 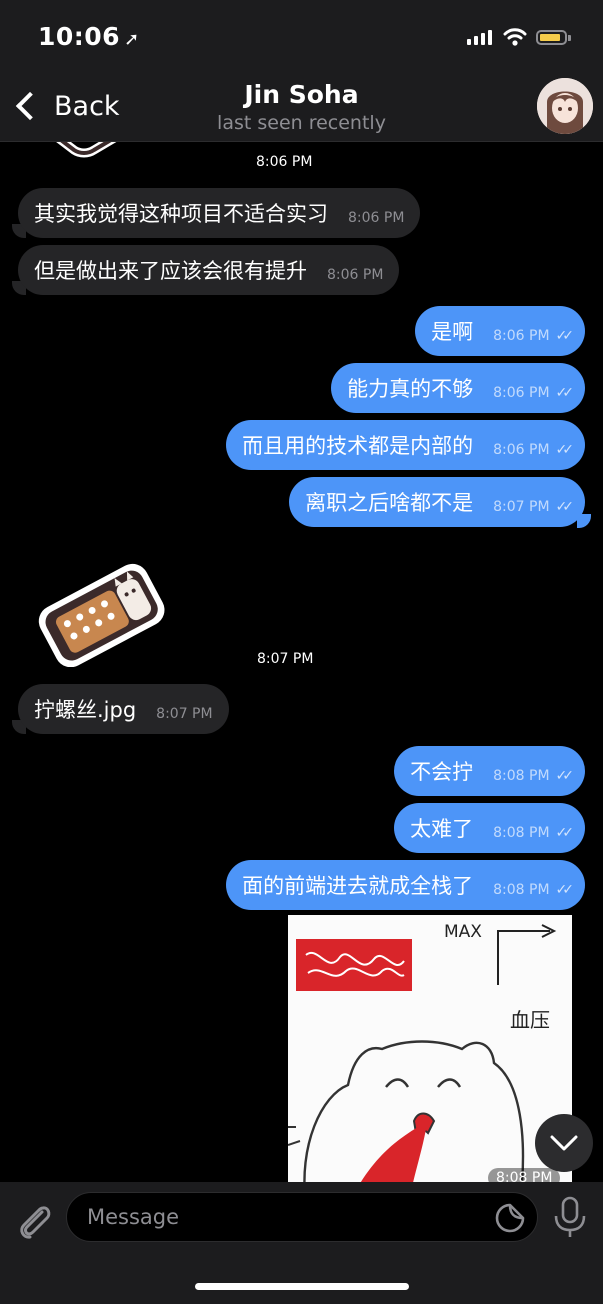 I want to click on scroll-to-bottom-button, so click(x=564, y=1143).